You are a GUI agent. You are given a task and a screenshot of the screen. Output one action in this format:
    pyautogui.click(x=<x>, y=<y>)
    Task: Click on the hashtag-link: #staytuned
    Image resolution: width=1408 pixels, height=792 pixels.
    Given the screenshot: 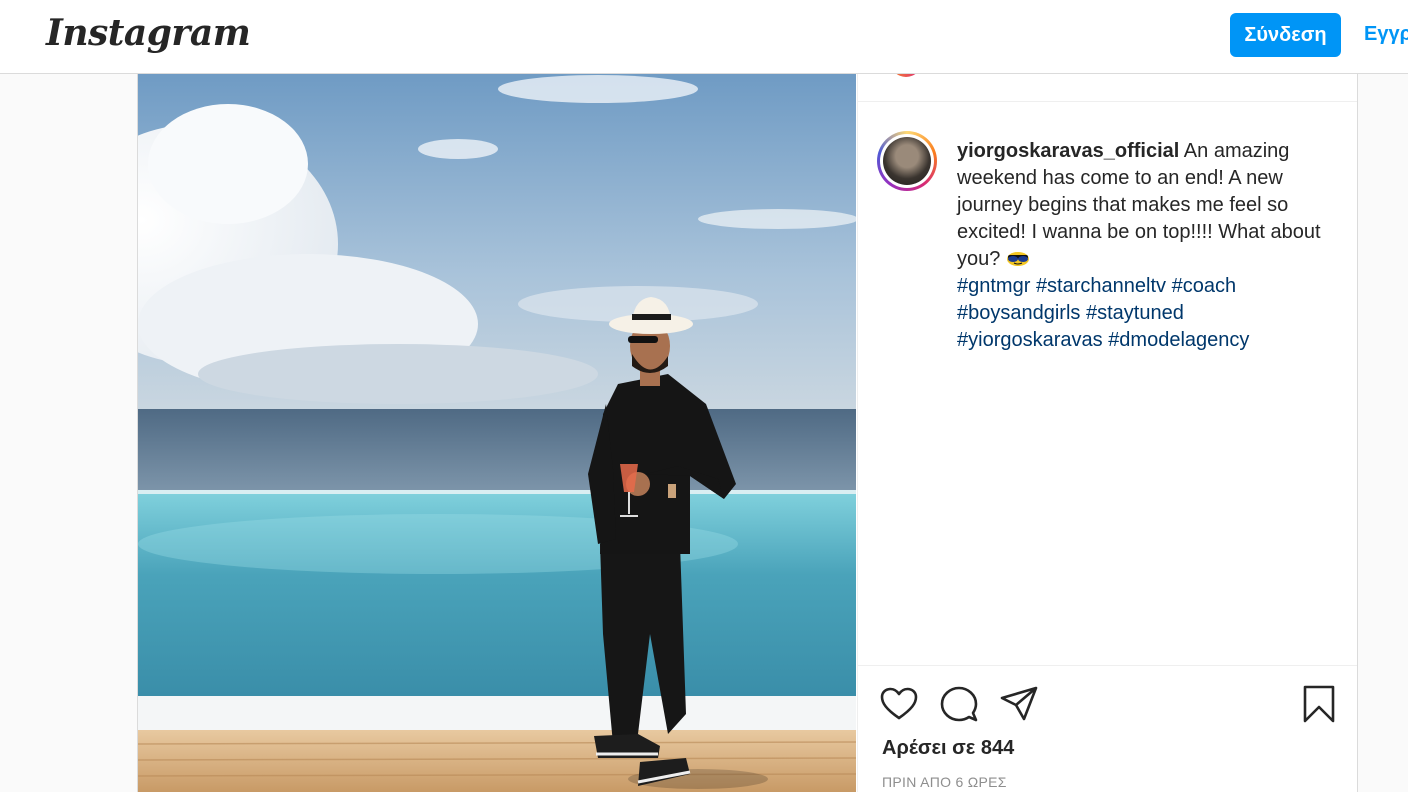 What is the action you would take?
    pyautogui.click(x=1135, y=313)
    